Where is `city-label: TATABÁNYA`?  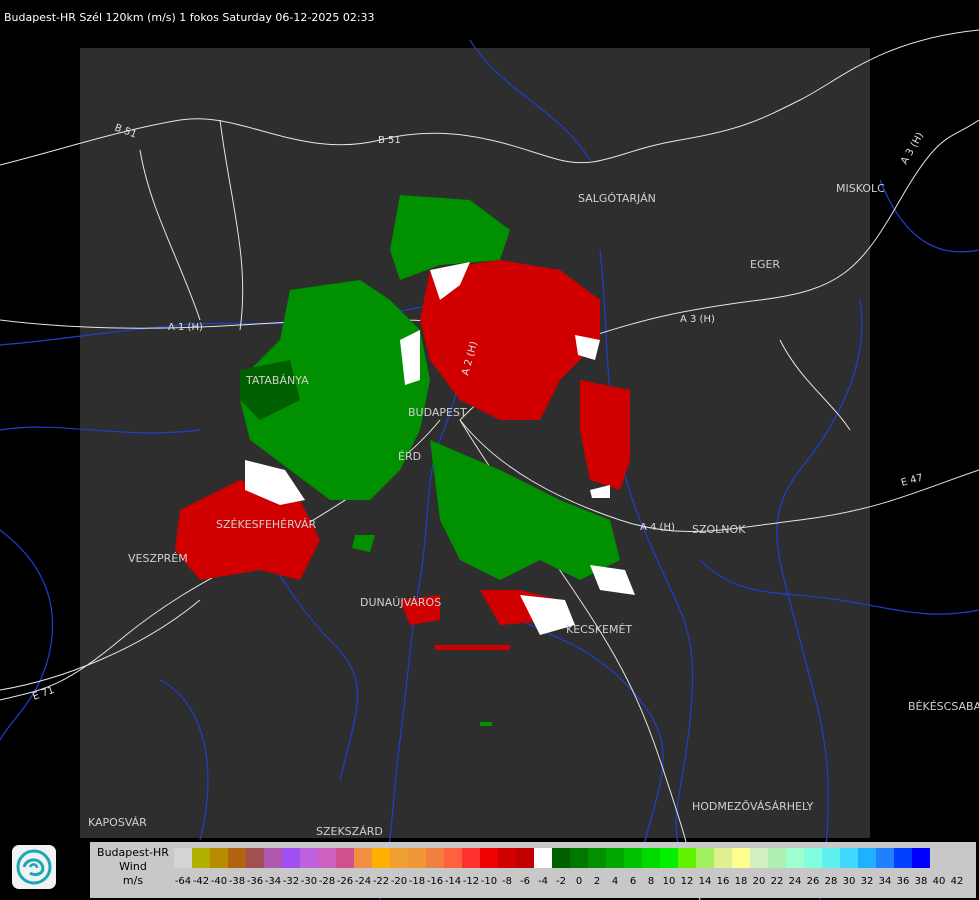
city-label: TATABÁNYA is located at coordinates (277, 380).